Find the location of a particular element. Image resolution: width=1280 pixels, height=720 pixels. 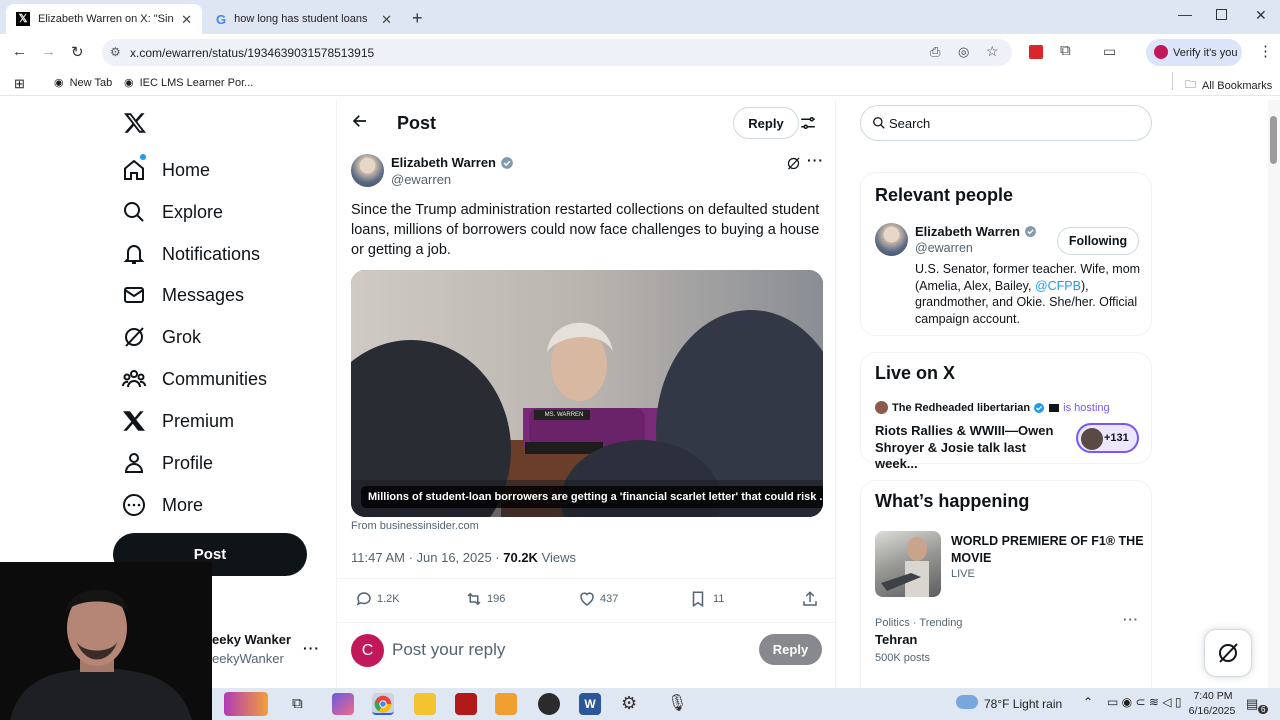

apps-grid-icon: ⊞ is located at coordinates (19, 84).